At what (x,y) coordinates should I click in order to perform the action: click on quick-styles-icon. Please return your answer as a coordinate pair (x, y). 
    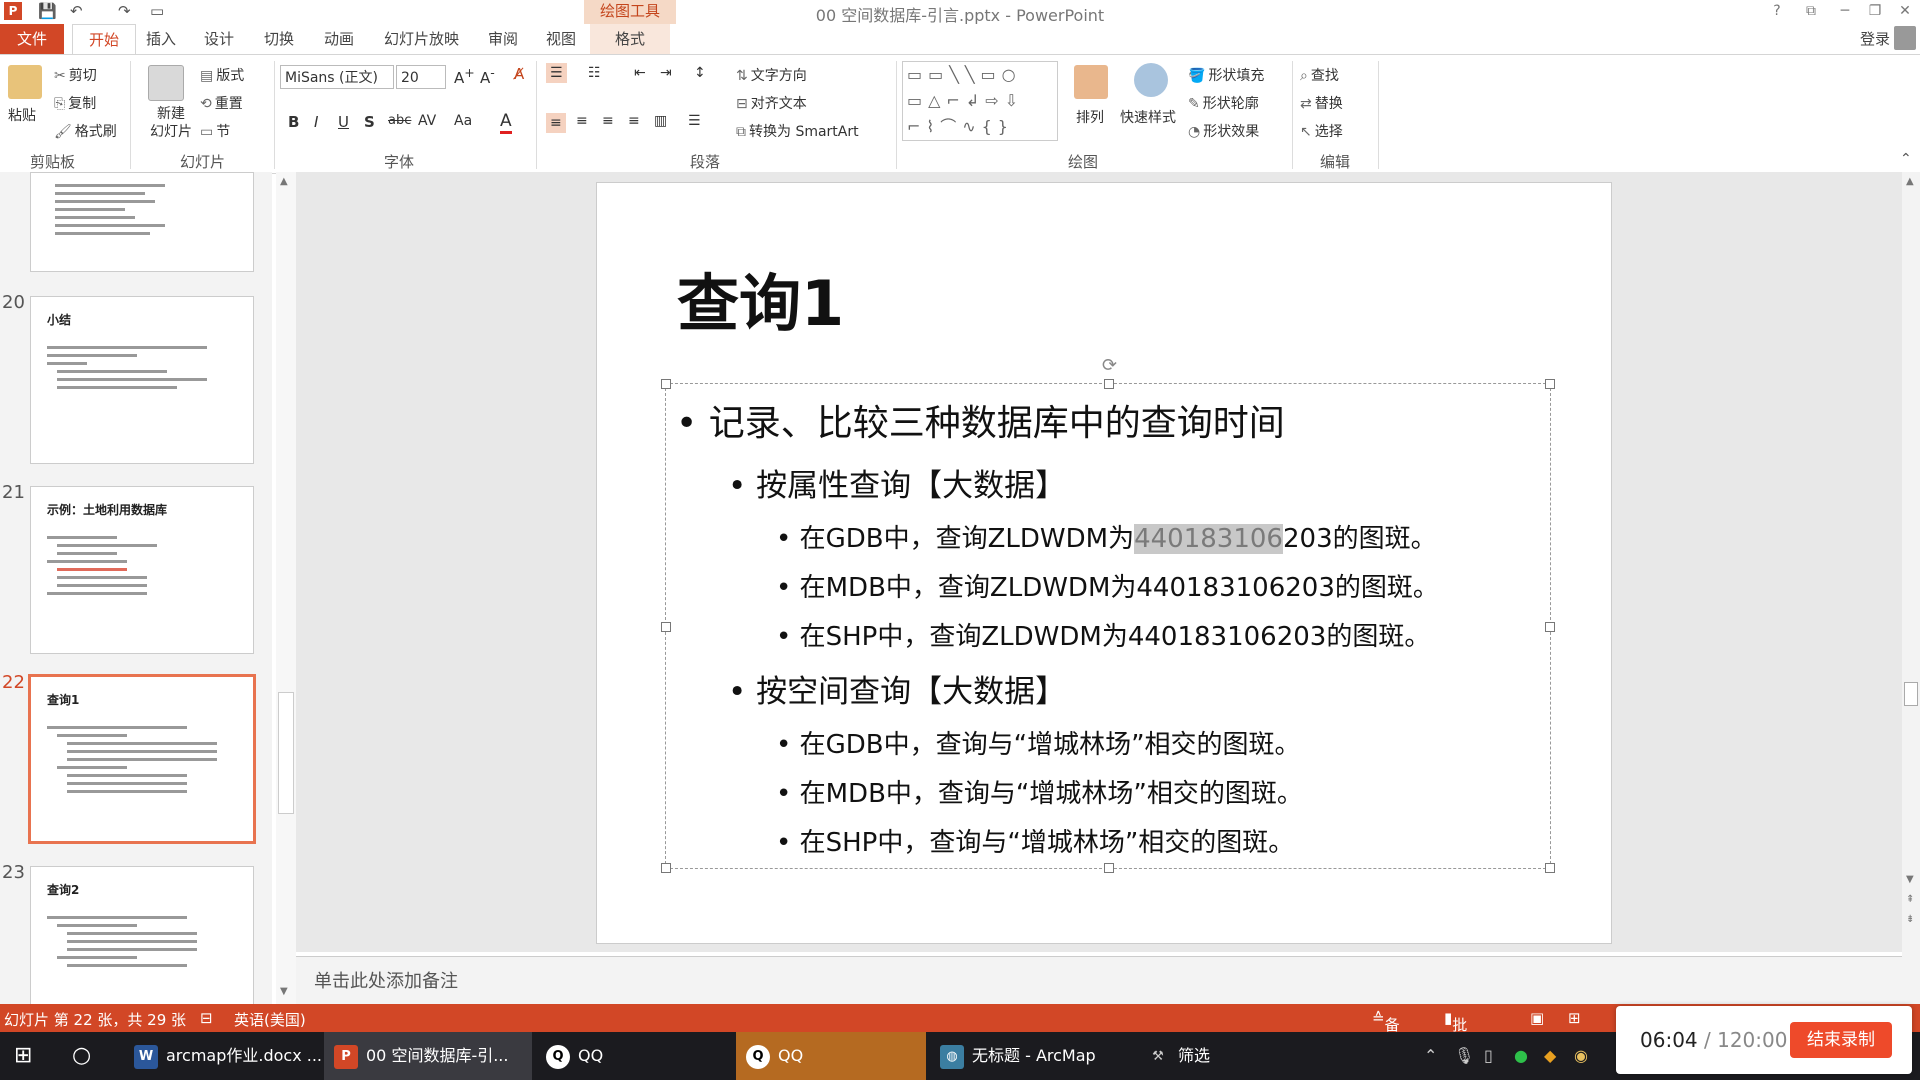
    Looking at the image, I should click on (1151, 80).